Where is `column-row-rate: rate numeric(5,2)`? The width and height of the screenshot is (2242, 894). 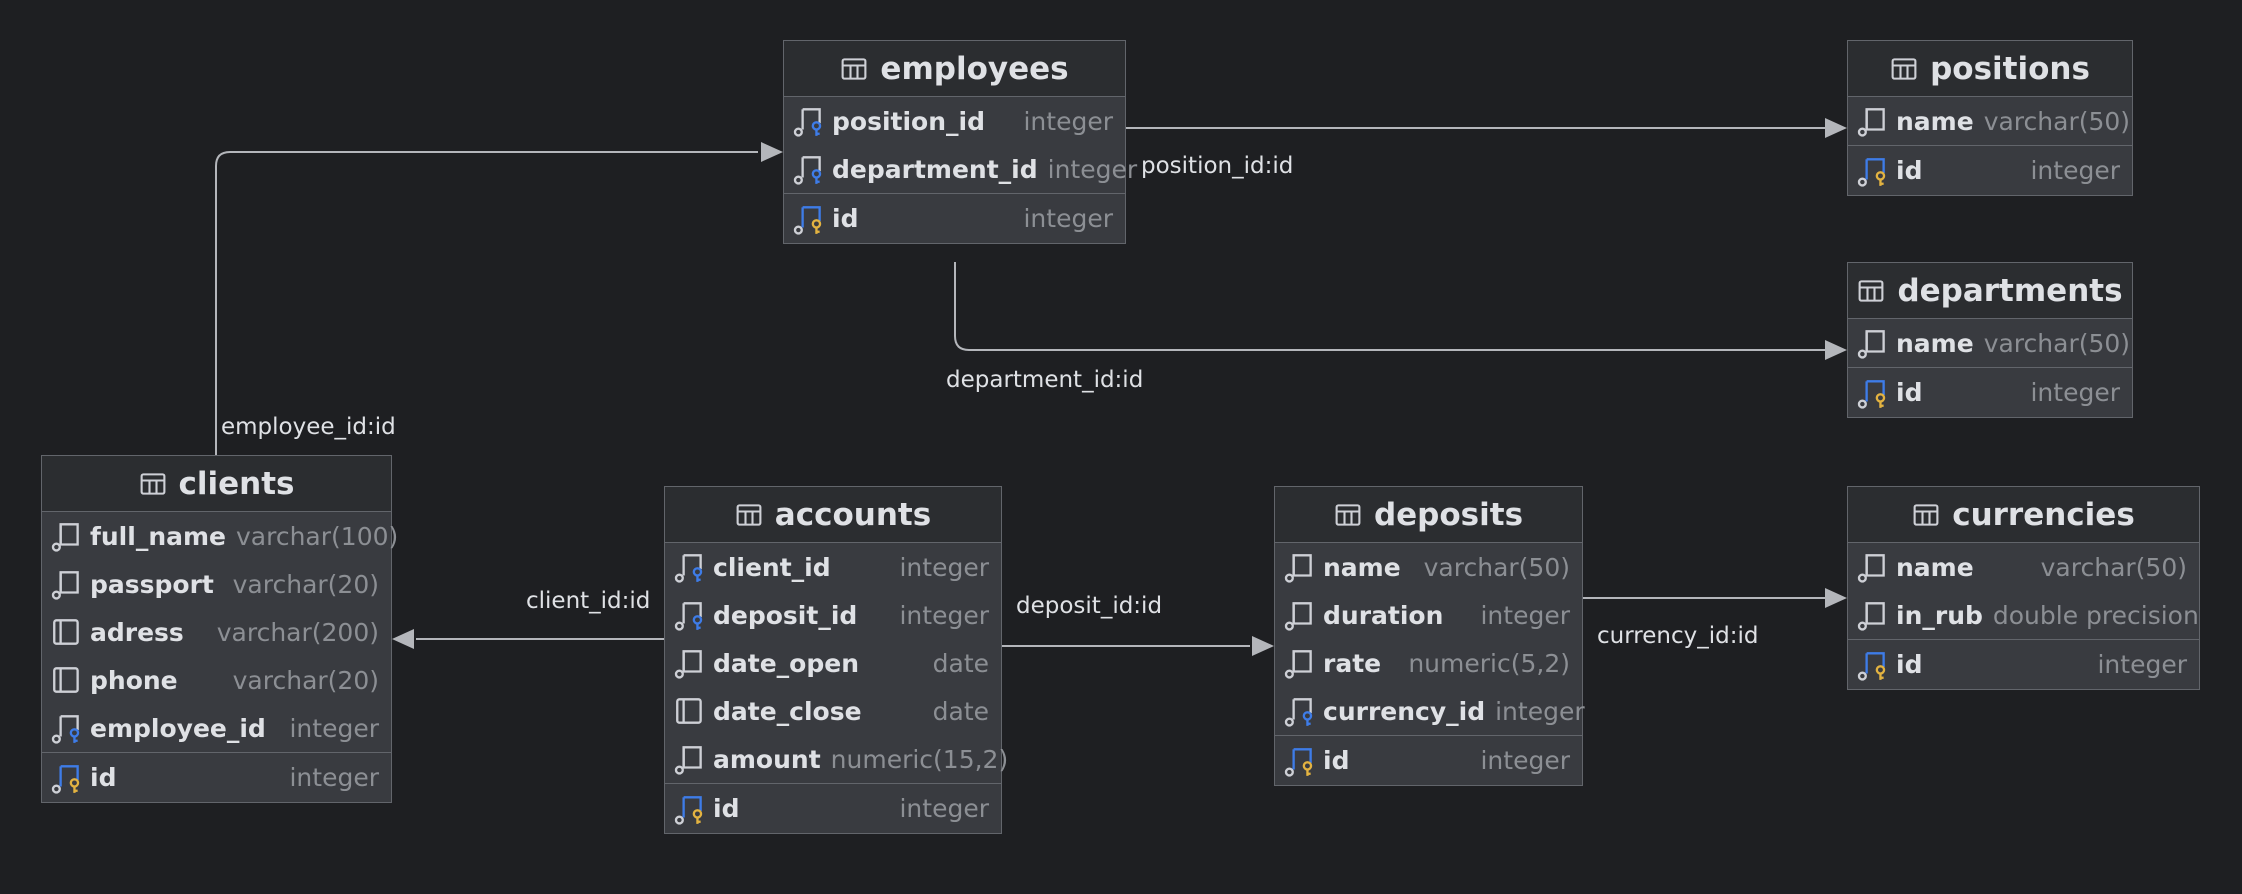 column-row-rate: rate numeric(5,2) is located at coordinates (1428, 663).